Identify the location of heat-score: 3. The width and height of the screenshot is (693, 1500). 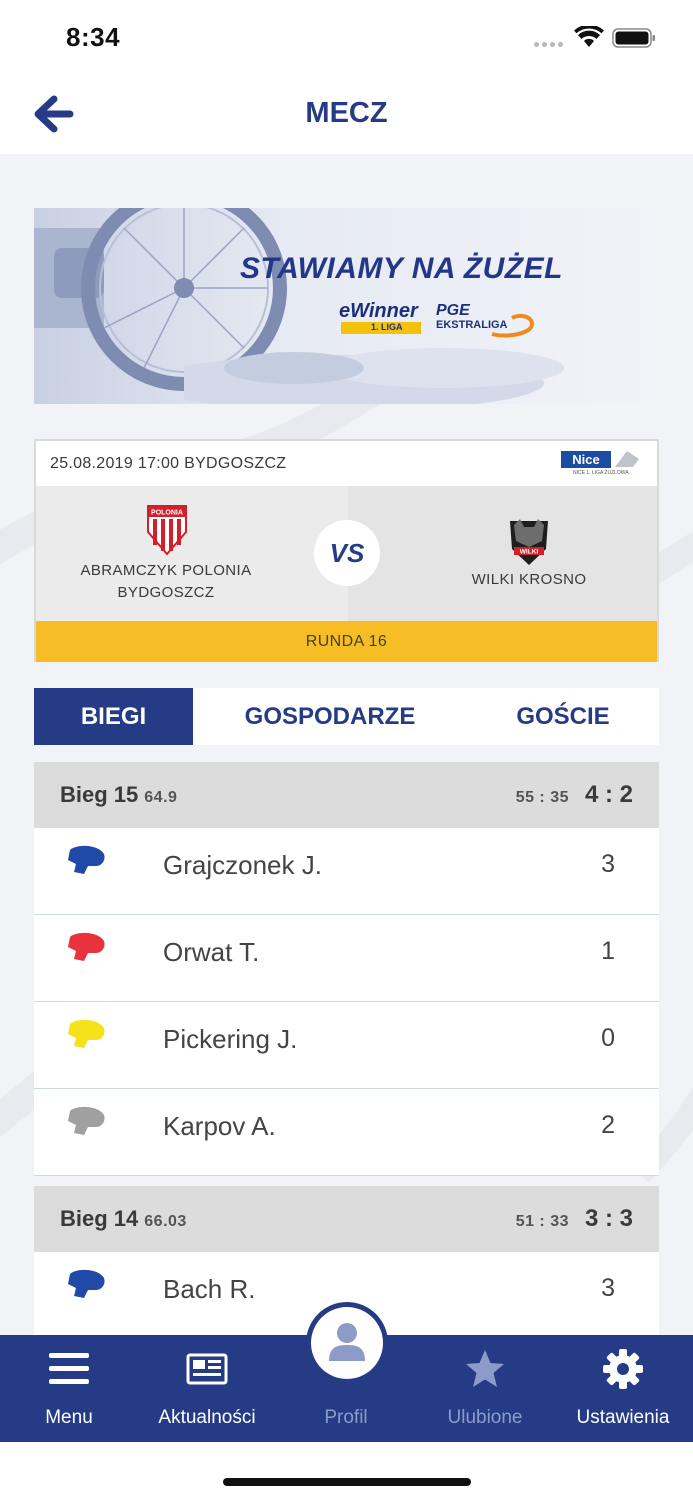
(608, 1218).